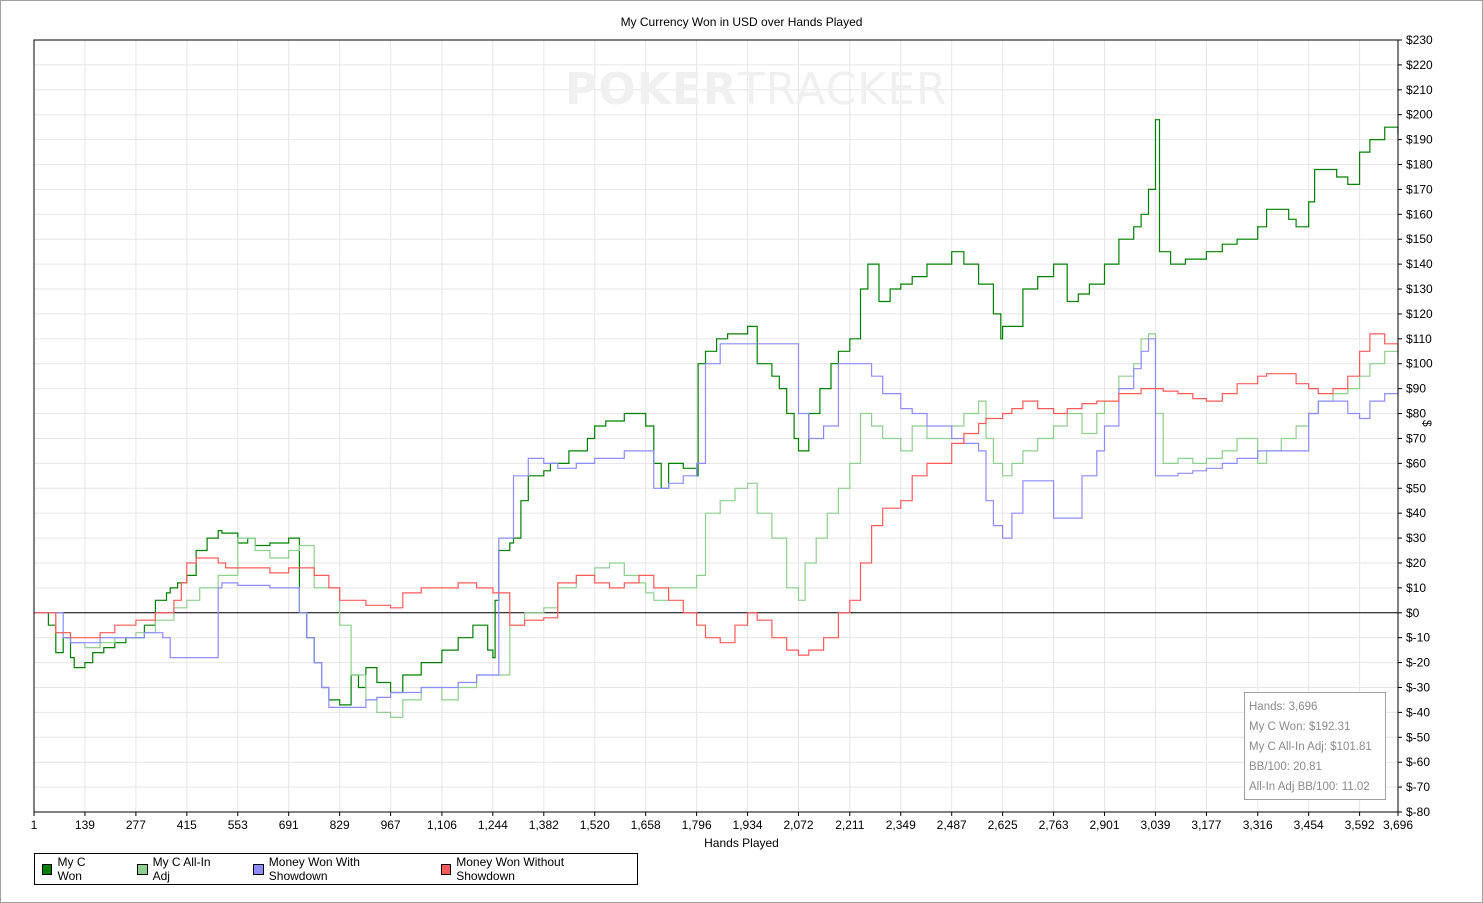 This screenshot has width=1483, height=903. I want to click on y-tick-label: $-50, so click(1418, 737).